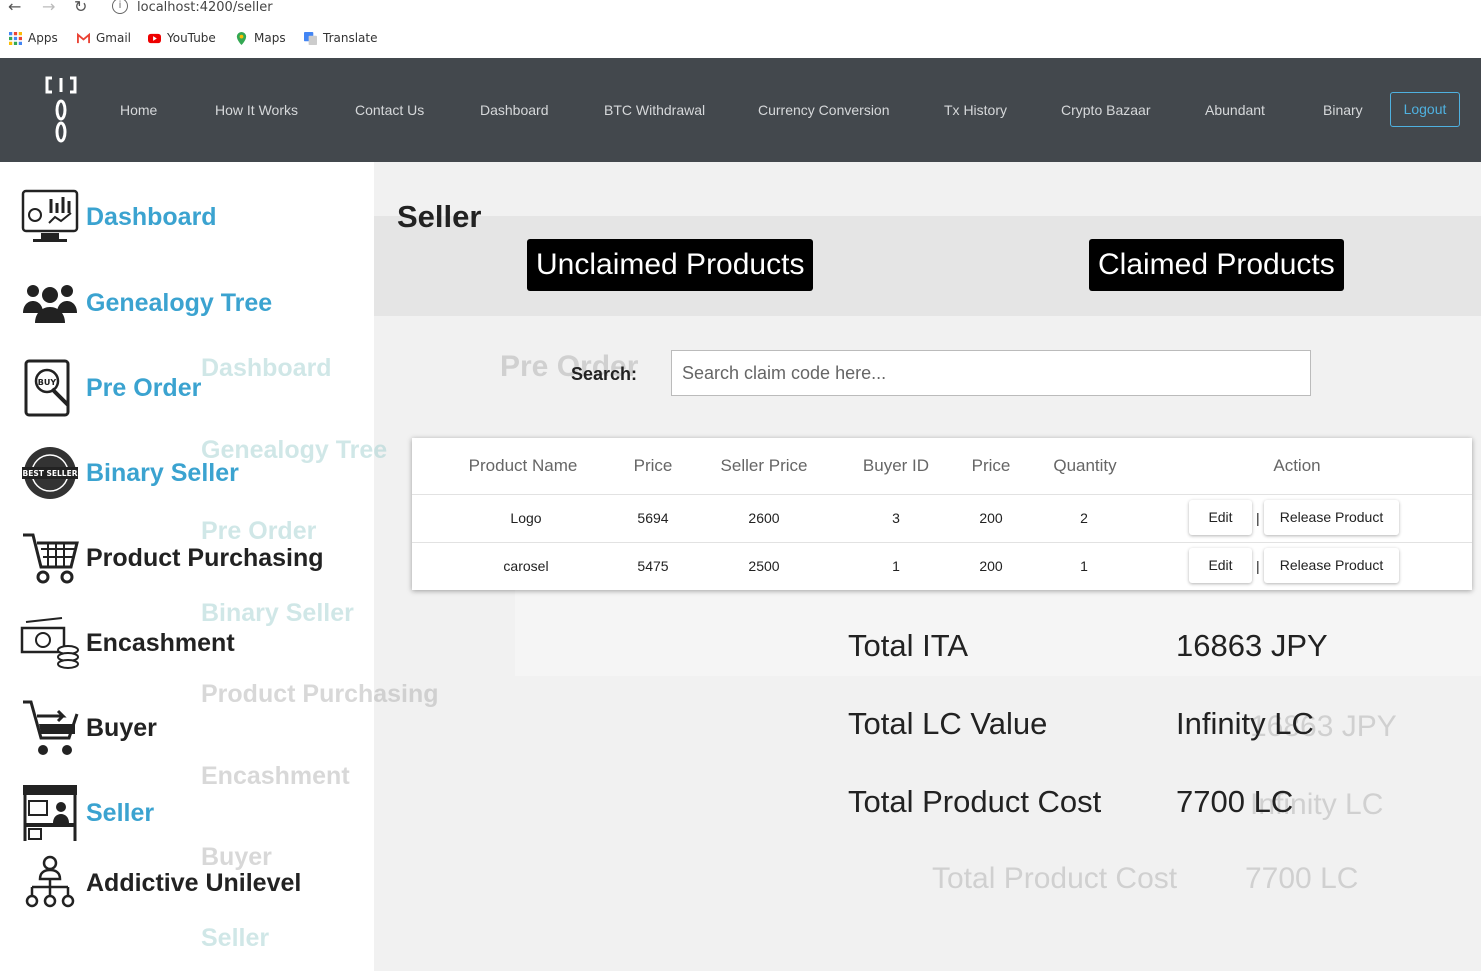  What do you see at coordinates (975, 110) in the screenshot?
I see `nav-tx-history: Tx History` at bounding box center [975, 110].